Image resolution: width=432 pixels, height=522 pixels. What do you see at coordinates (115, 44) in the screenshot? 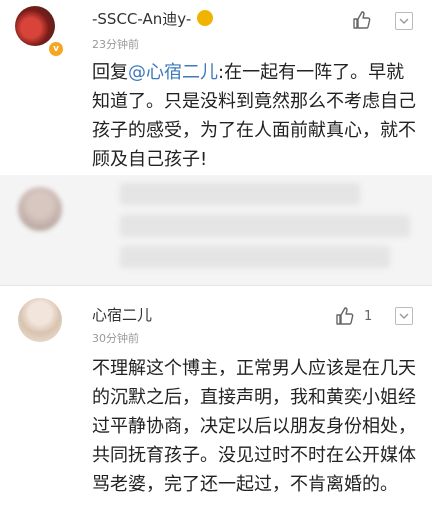
I see `comment-time: 23分钟前` at bounding box center [115, 44].